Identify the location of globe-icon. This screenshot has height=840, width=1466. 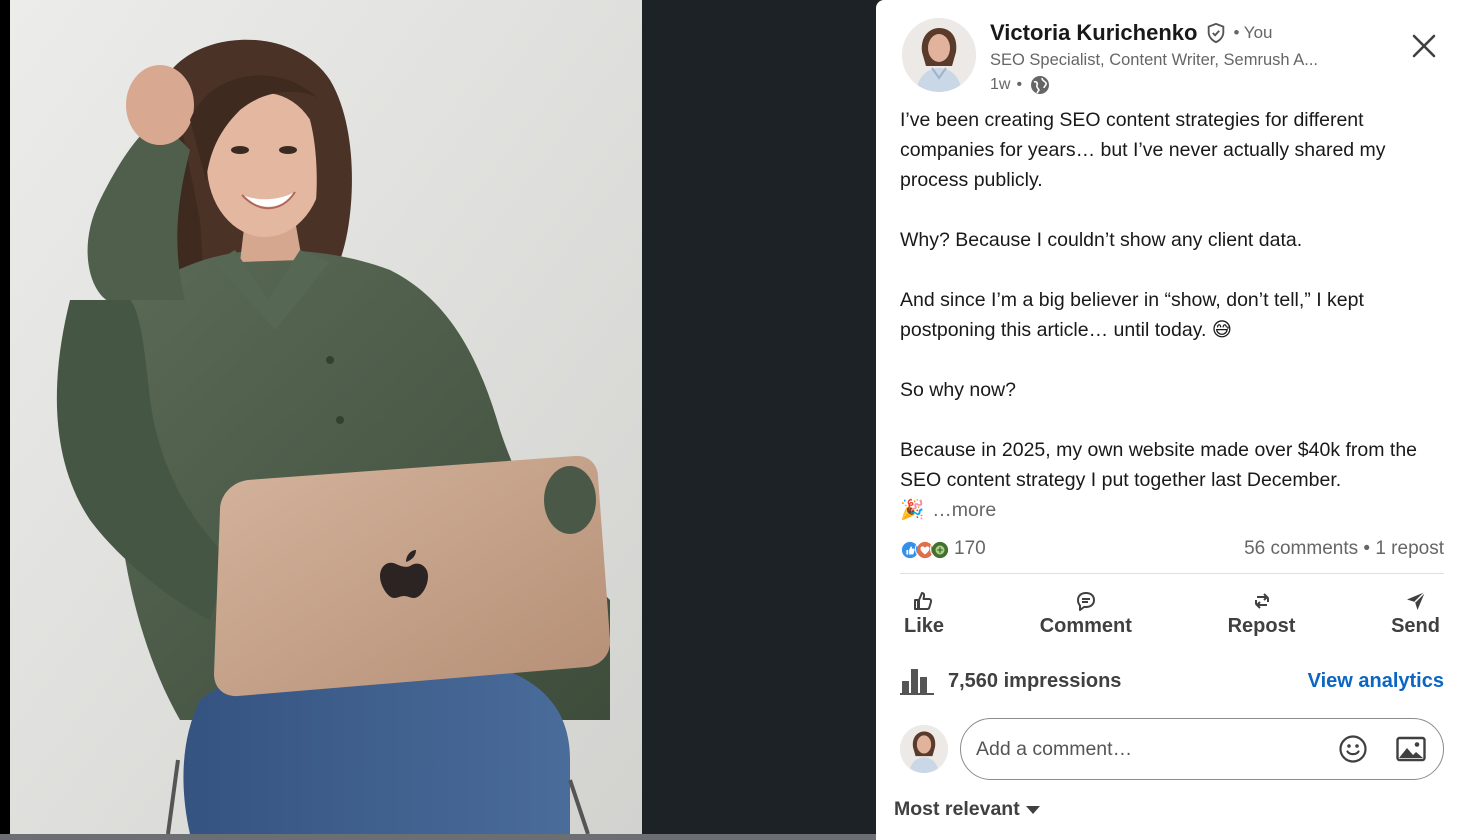
(1040, 85).